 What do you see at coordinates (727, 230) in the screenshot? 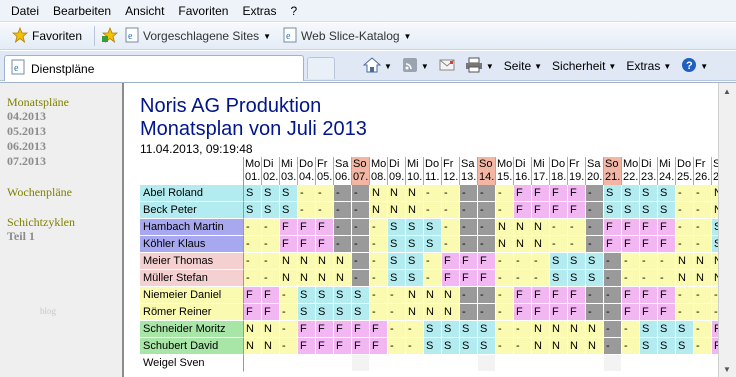
I see `vertical-scrollbar: ▲ ▼` at bounding box center [727, 230].